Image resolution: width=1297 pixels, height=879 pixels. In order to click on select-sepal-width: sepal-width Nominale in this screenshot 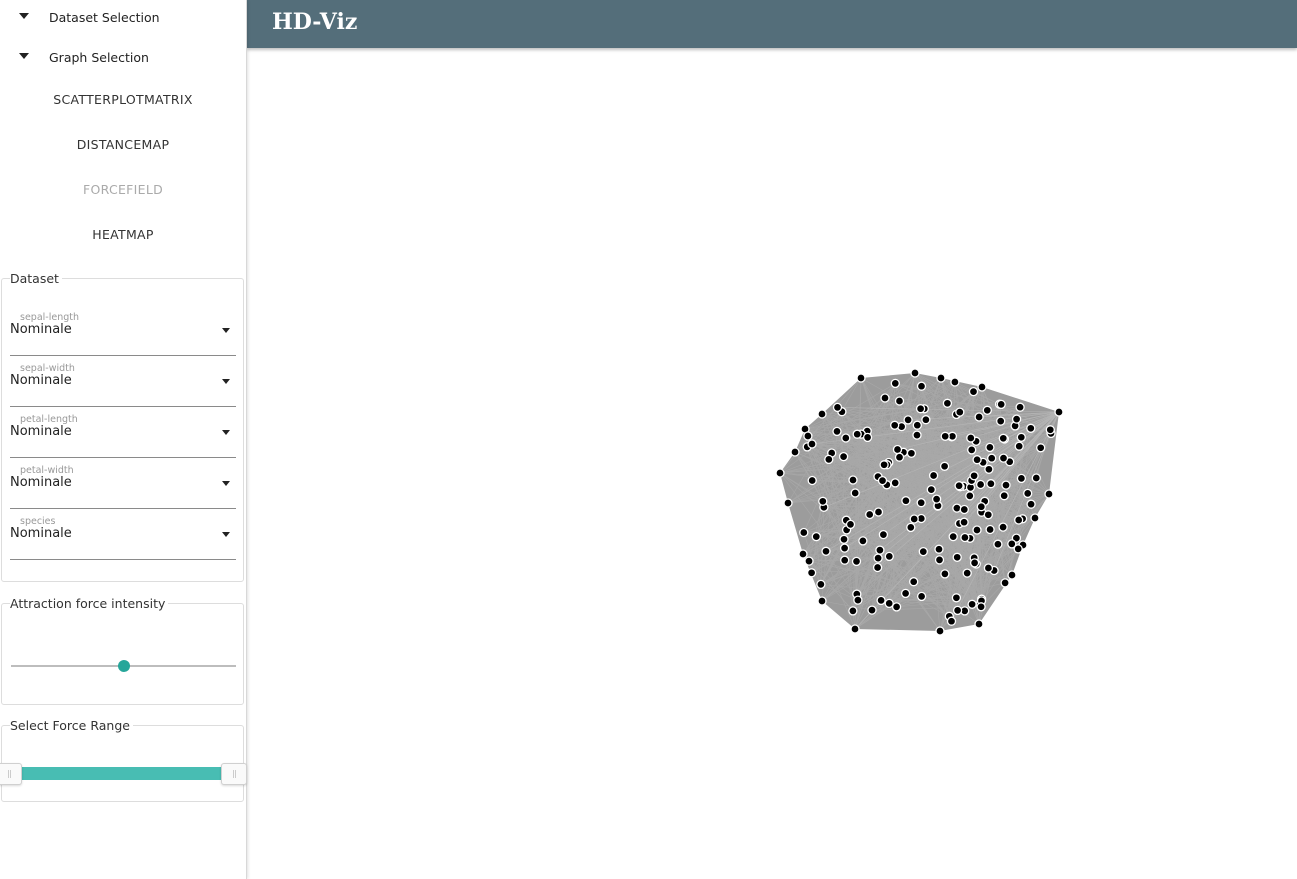, I will do `click(123, 385)`.